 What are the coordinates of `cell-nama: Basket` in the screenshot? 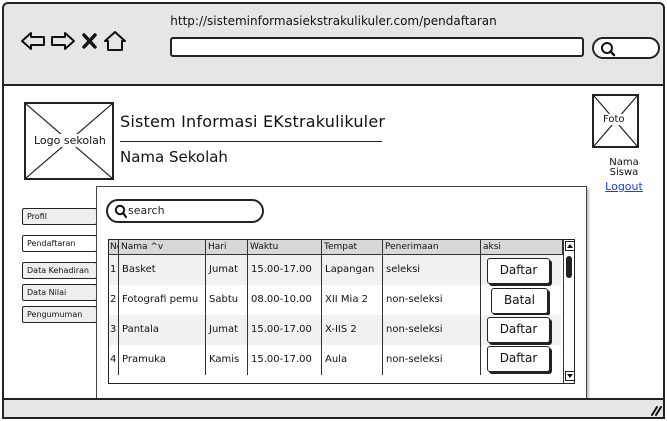 It's located at (162, 270).